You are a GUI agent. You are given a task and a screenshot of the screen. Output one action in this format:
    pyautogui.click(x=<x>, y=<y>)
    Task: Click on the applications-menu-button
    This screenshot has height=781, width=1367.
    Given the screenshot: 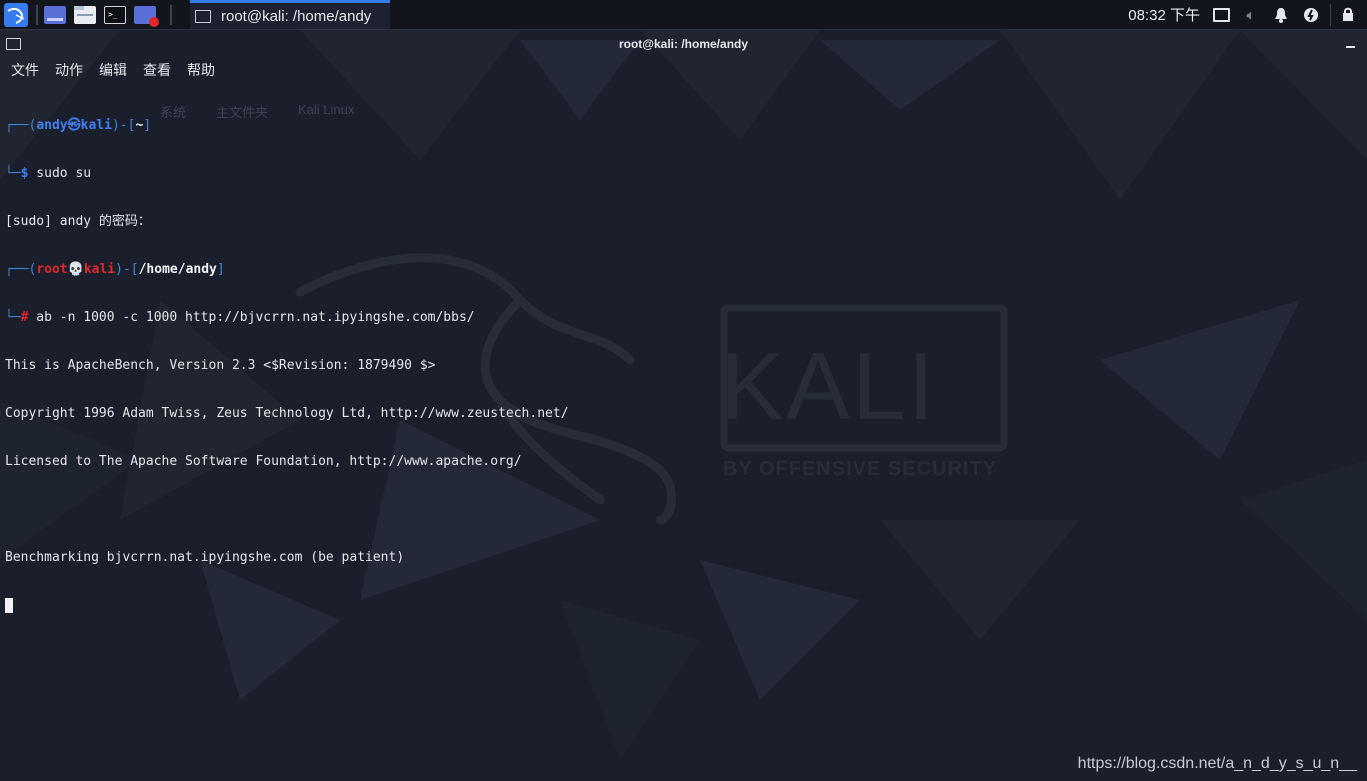 What is the action you would take?
    pyautogui.click(x=16, y=15)
    